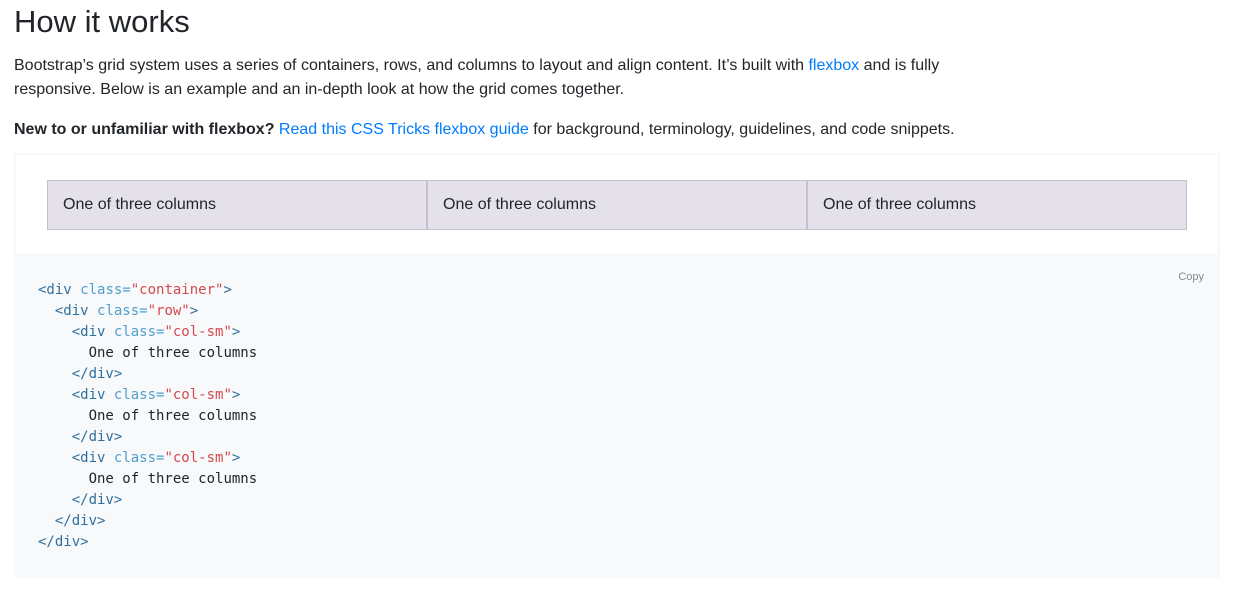  I want to click on code-line: <div class="container">, so click(135, 290).